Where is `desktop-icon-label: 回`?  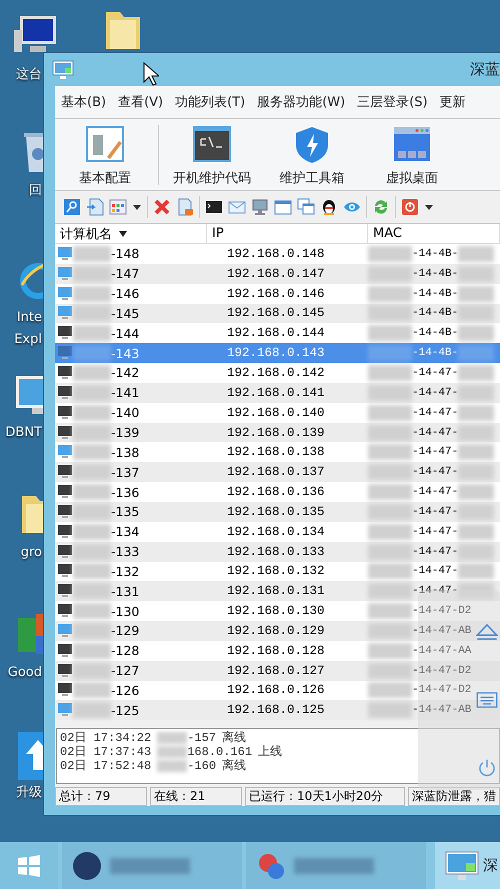 desktop-icon-label: 回 is located at coordinates (35, 191).